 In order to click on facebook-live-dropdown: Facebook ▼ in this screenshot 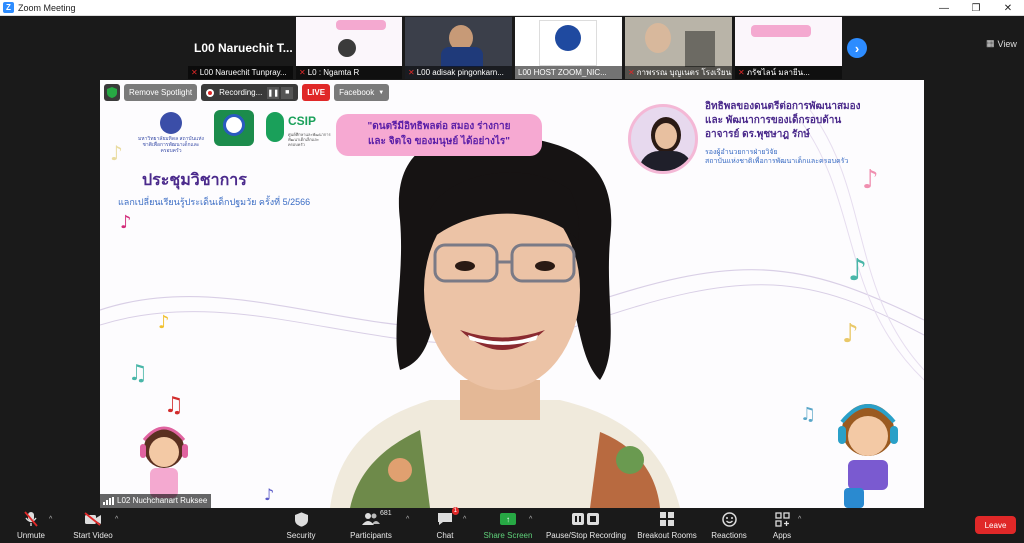, I will do `click(362, 92)`.